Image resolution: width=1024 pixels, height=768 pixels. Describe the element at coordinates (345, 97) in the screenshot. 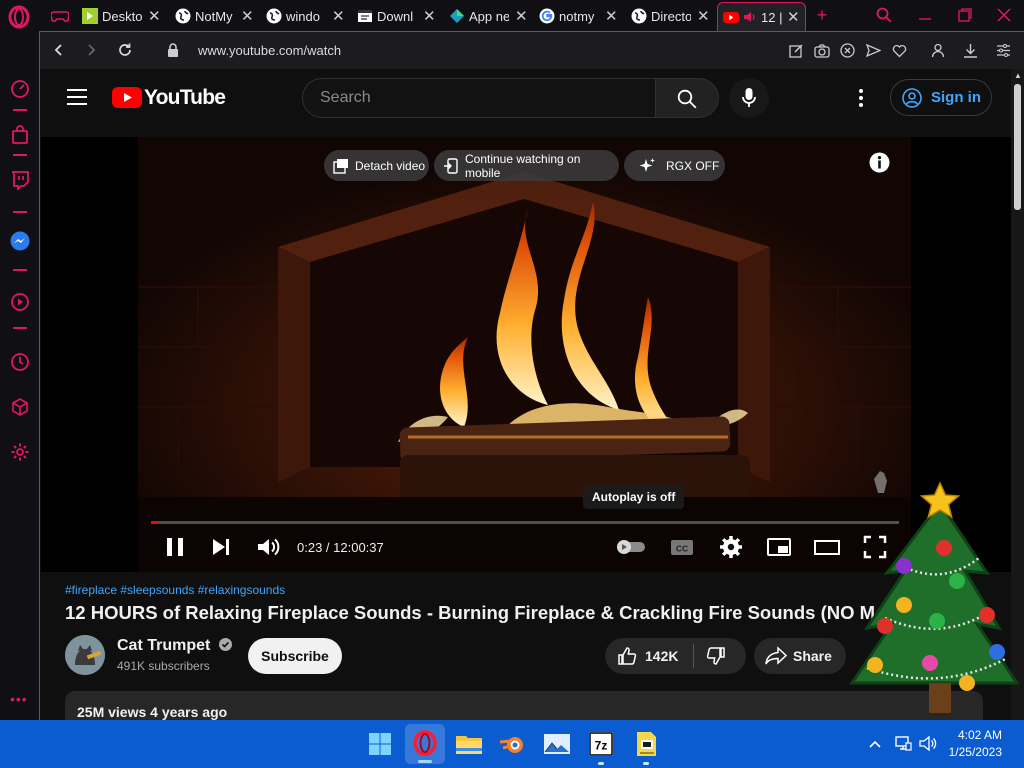

I see `search-placeholder: Search` at that location.